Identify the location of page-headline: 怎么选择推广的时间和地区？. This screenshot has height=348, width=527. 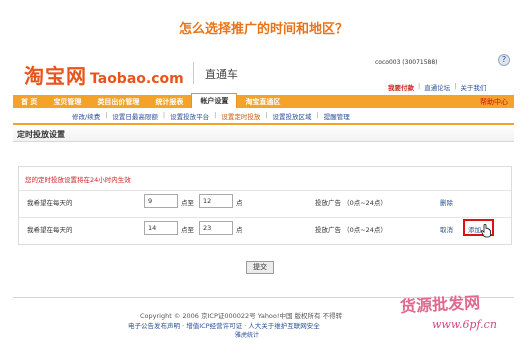
(263, 29).